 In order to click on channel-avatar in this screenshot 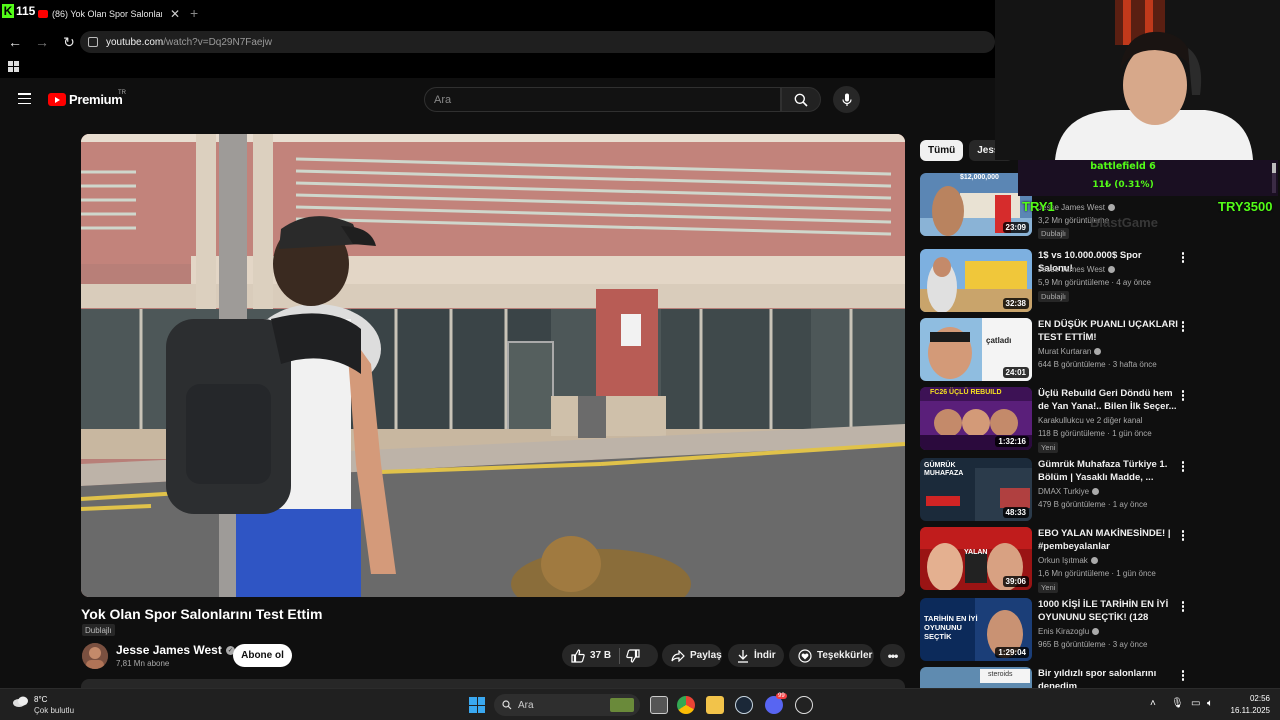, I will do `click(95, 656)`.